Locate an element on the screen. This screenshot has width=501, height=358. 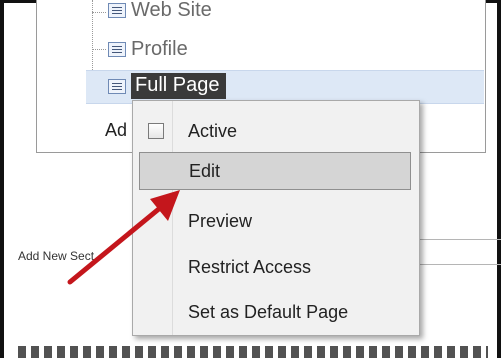
red-arrow-annotation is located at coordinates (123, 237).